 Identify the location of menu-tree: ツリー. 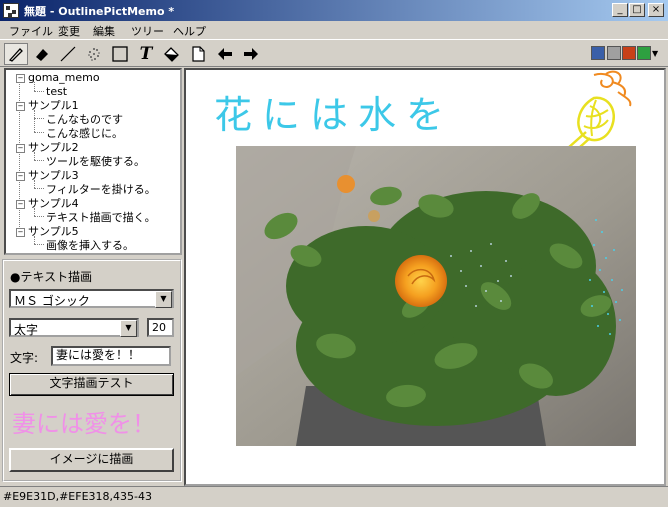
(147, 31).